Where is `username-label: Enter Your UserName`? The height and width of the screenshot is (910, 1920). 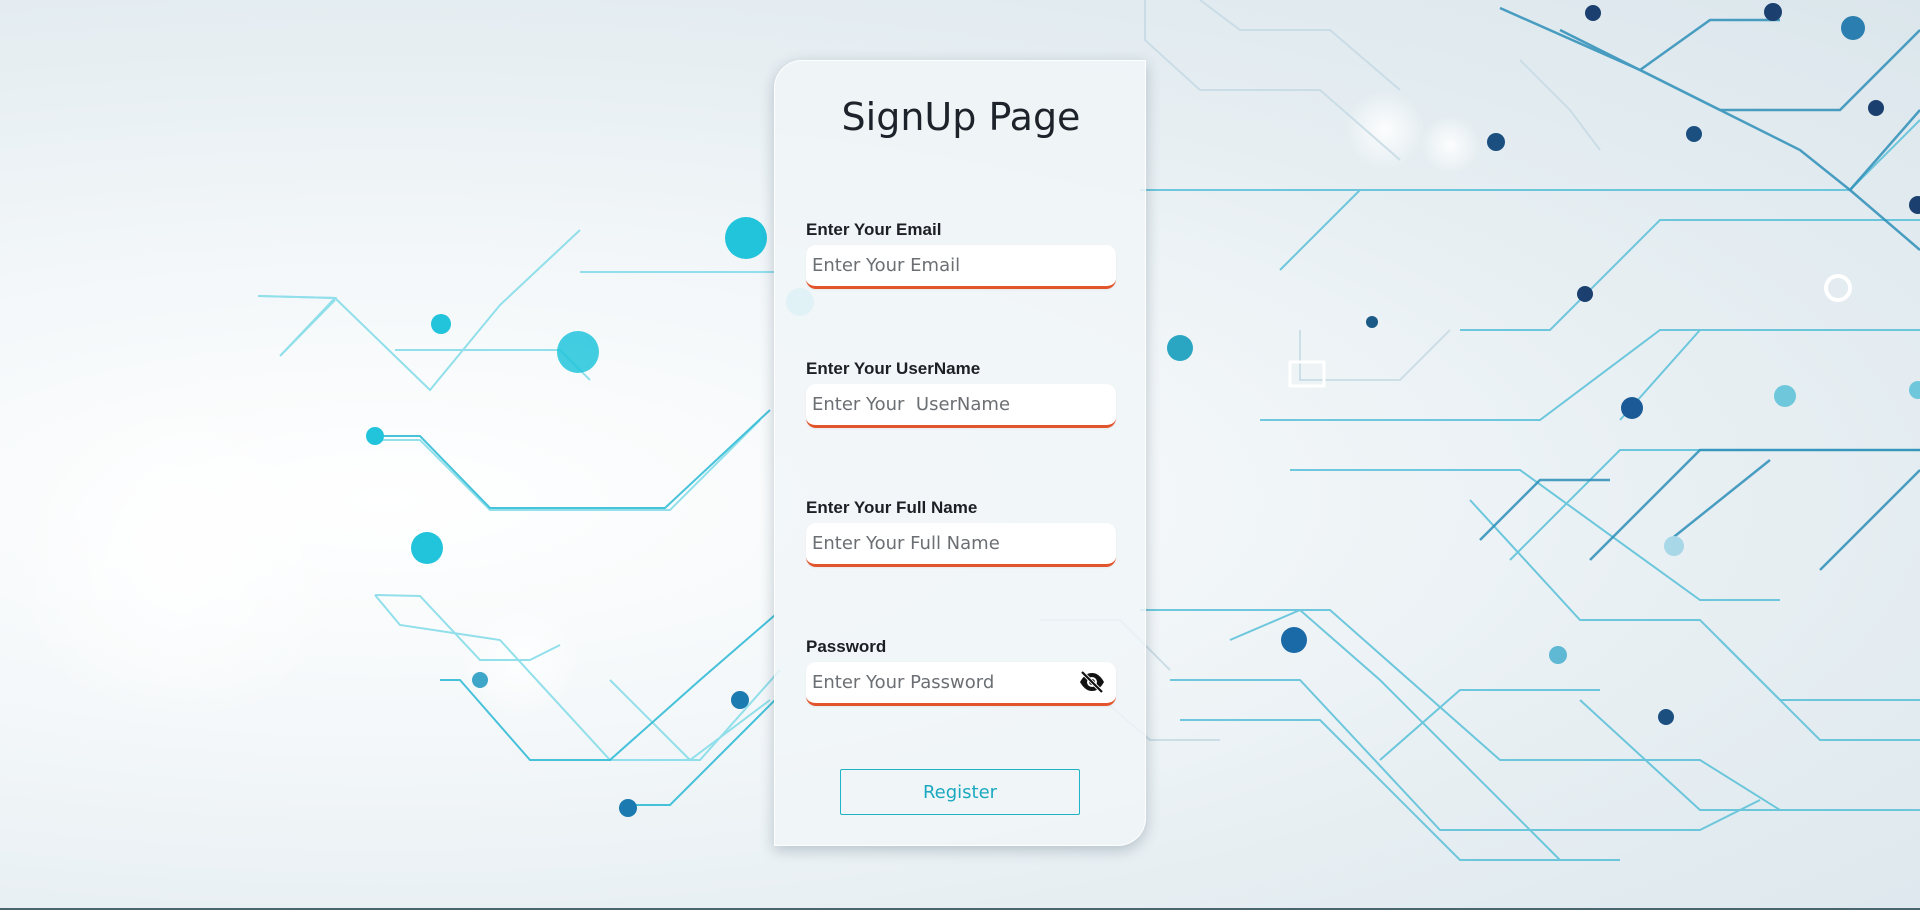
username-label: Enter Your UserName is located at coordinates (893, 368).